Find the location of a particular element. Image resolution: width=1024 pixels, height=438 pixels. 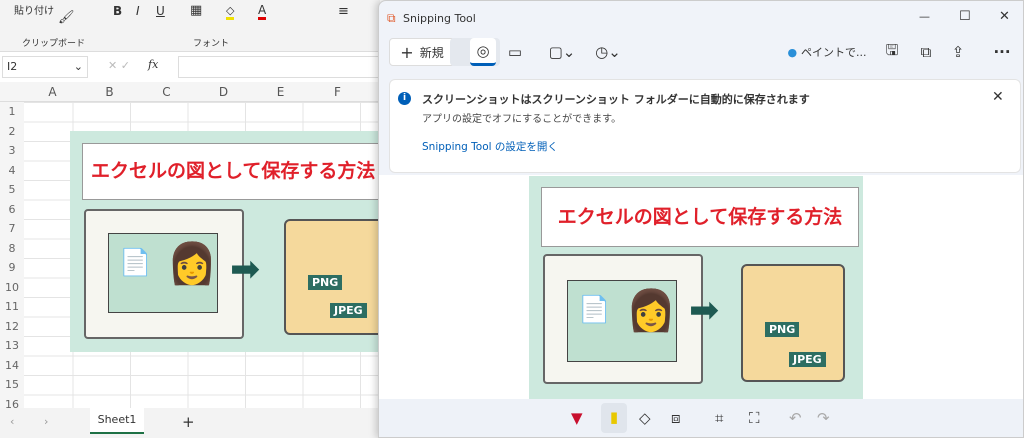

row-headers: 1 2 3 4 5 6 7 8 9 10 11 12 13 14 15 16 is located at coordinates (12, 256).